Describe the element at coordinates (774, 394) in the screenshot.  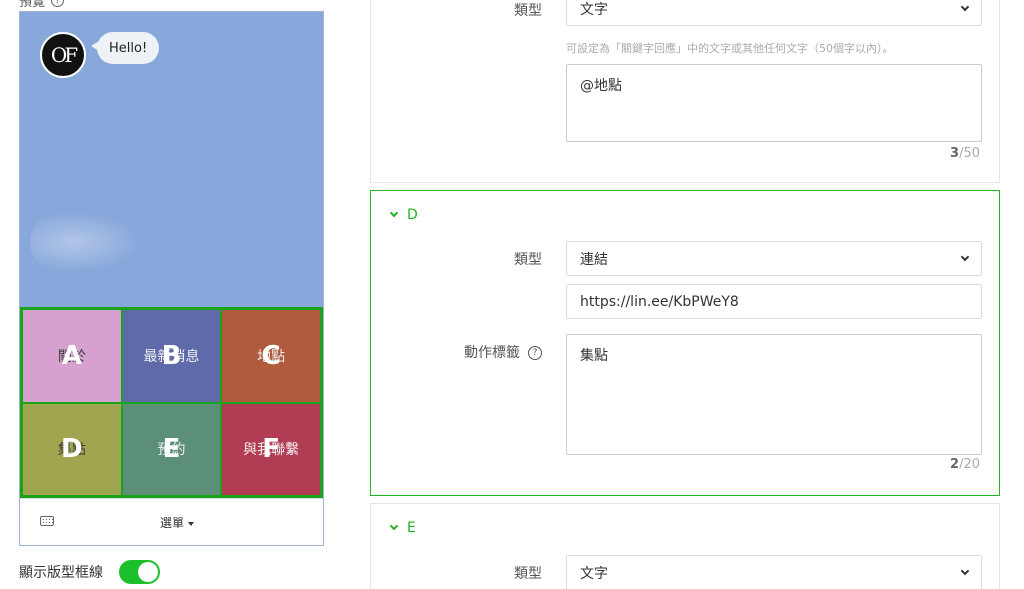
I see `action-label-textarea: 集點` at that location.